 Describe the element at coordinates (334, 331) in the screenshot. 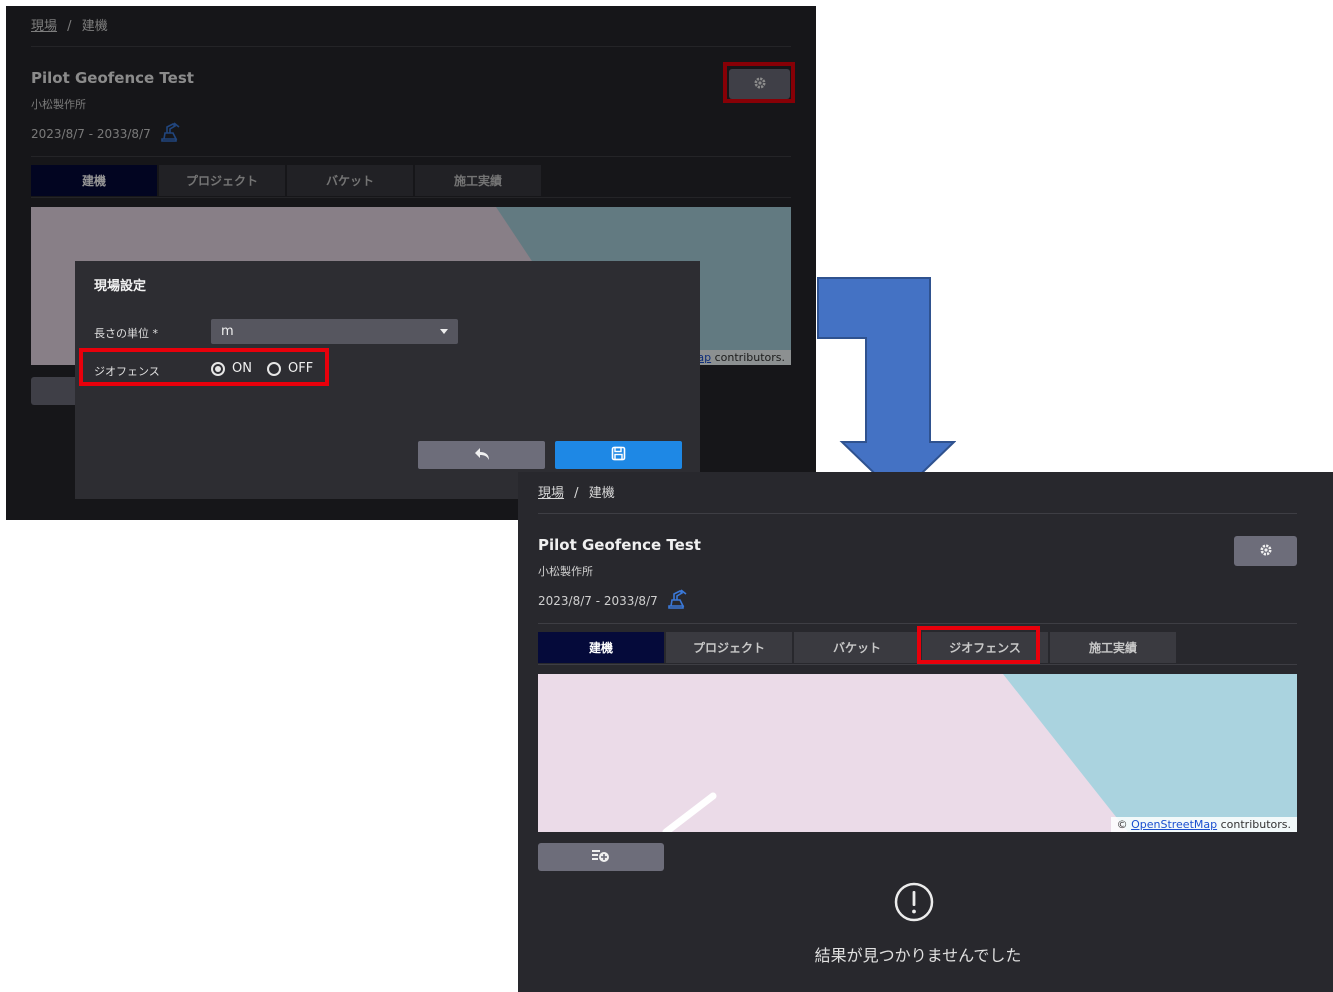

I see `unit-select: m` at that location.